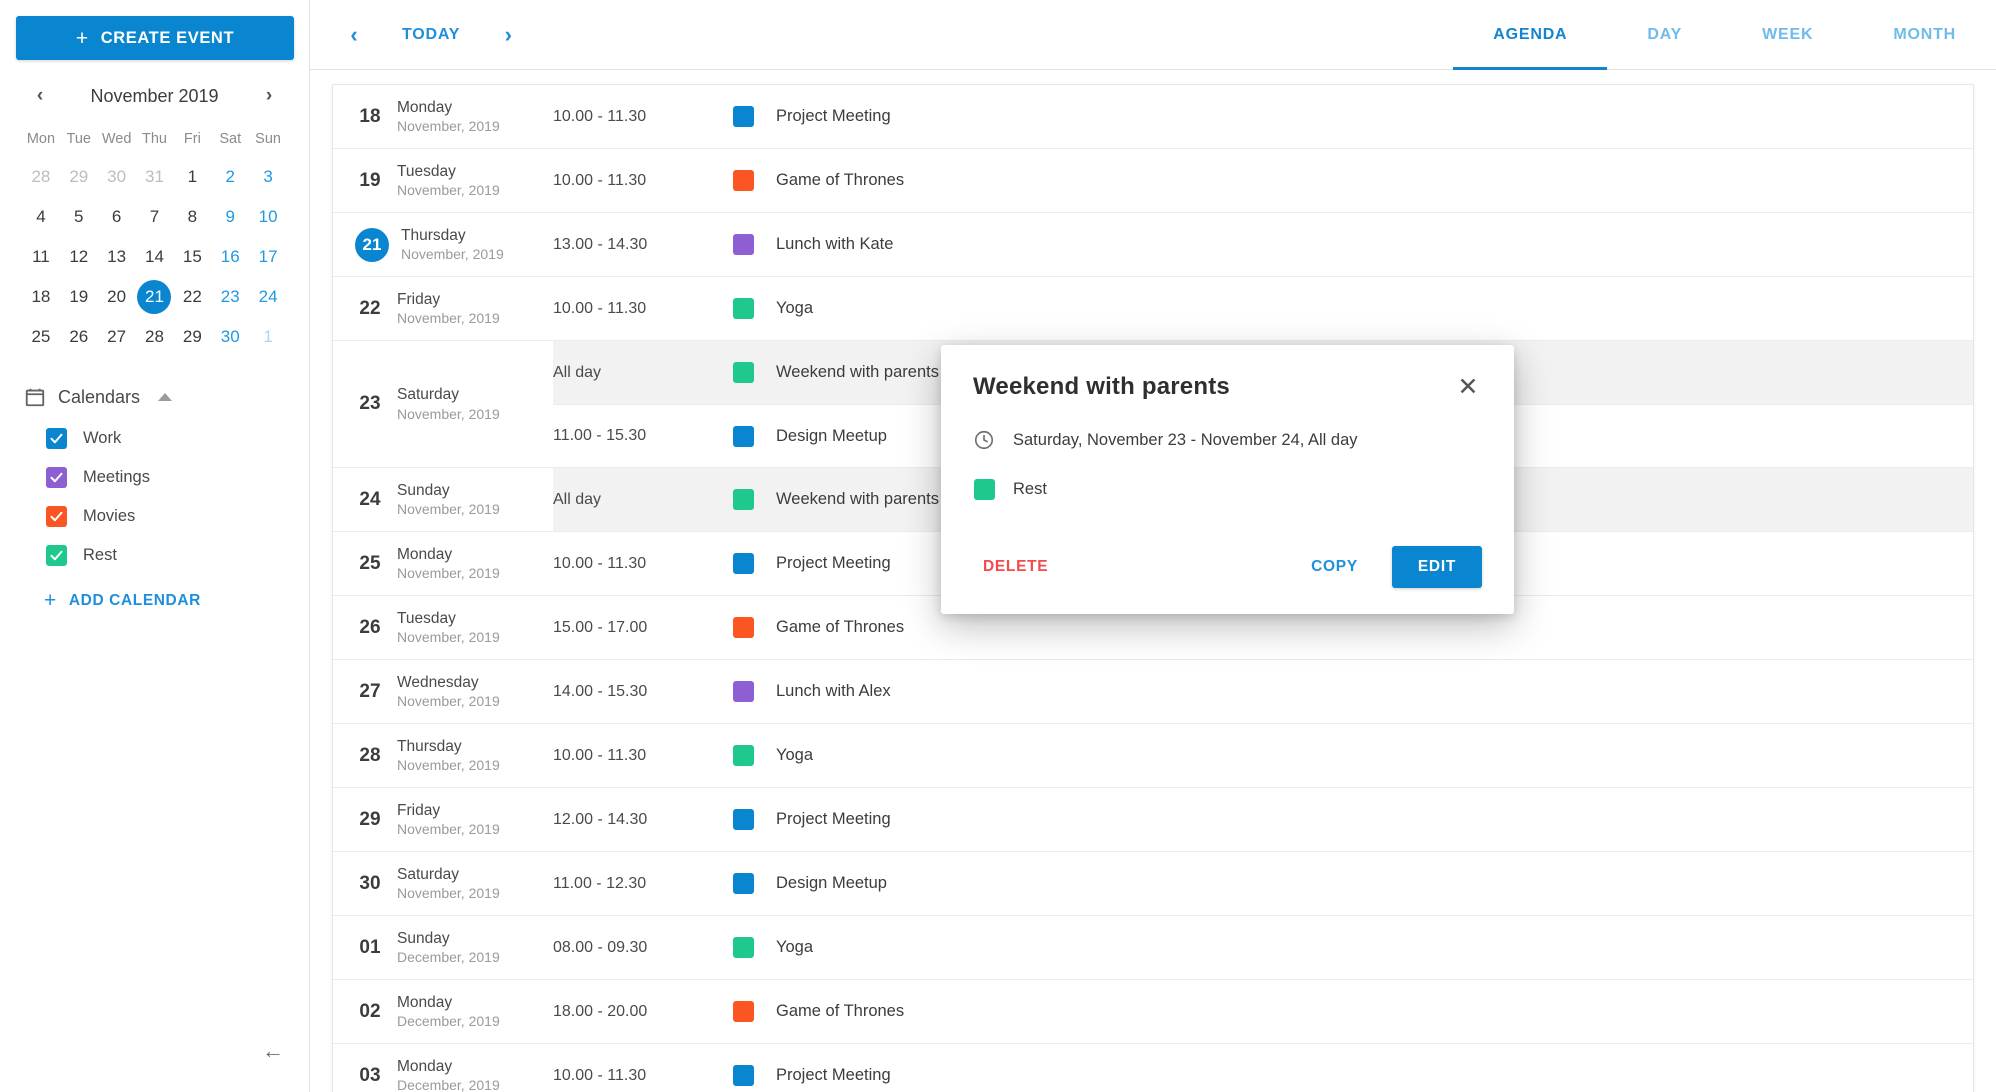 Image resolution: width=1996 pixels, height=1092 pixels. I want to click on mini-calendar-date-cell: 3, so click(268, 177).